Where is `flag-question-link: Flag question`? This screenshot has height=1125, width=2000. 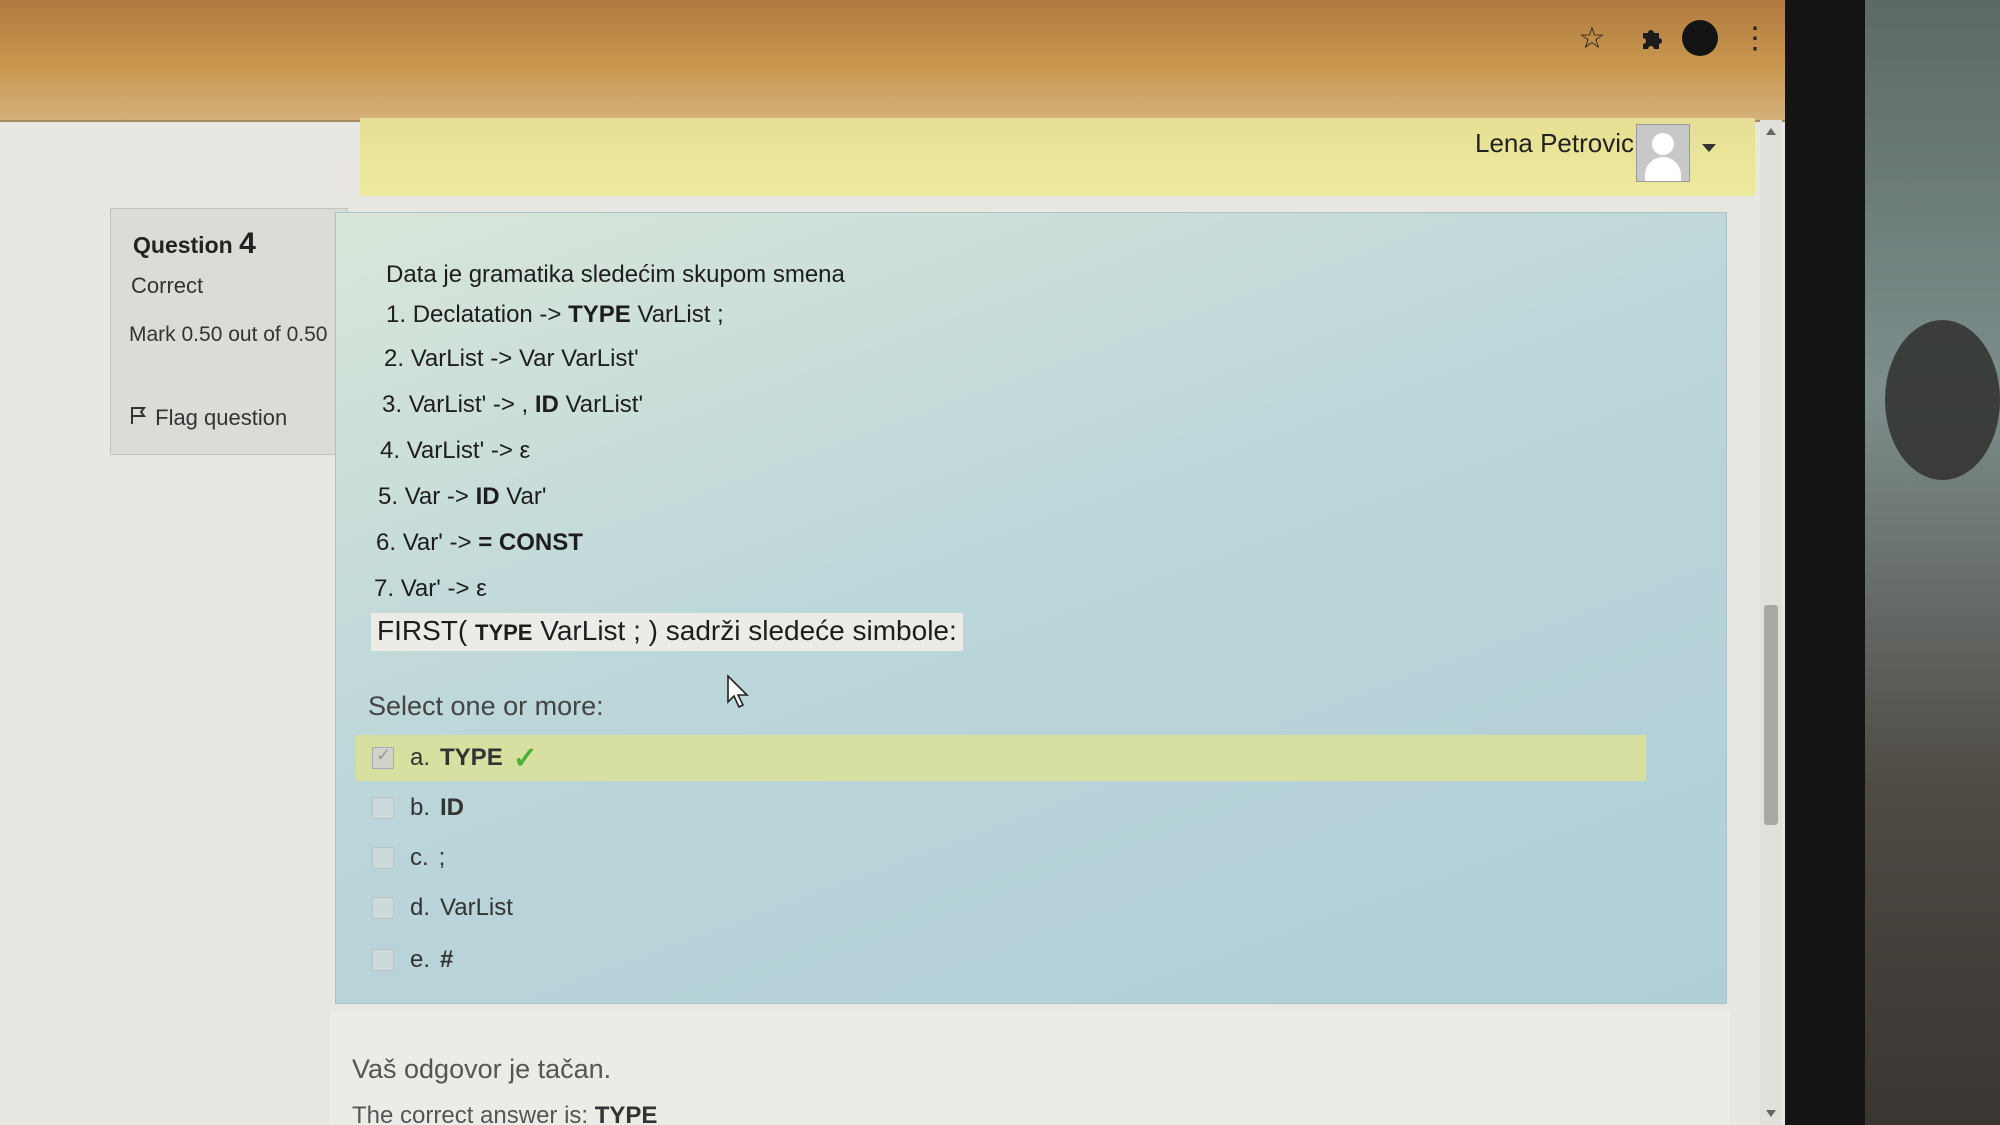
flag-question-link: Flag question is located at coordinates (208, 418).